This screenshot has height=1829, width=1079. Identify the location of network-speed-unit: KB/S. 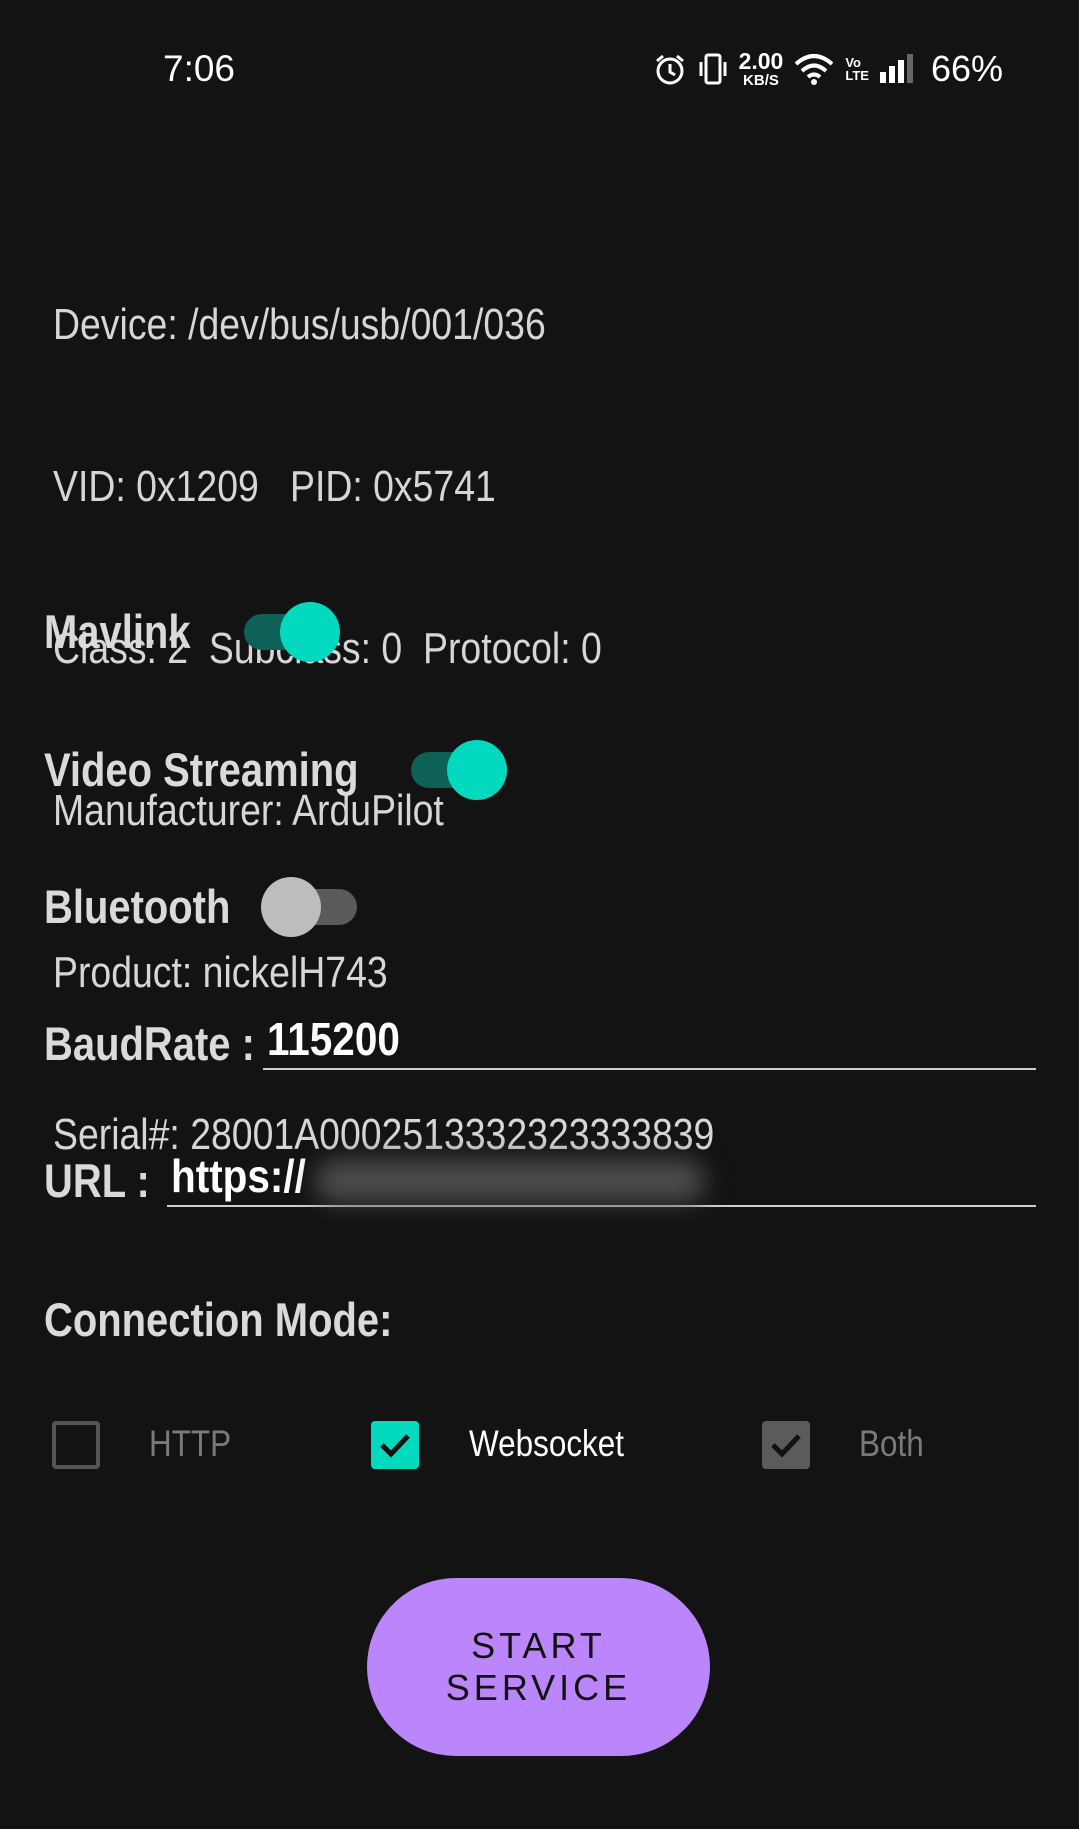
(761, 80).